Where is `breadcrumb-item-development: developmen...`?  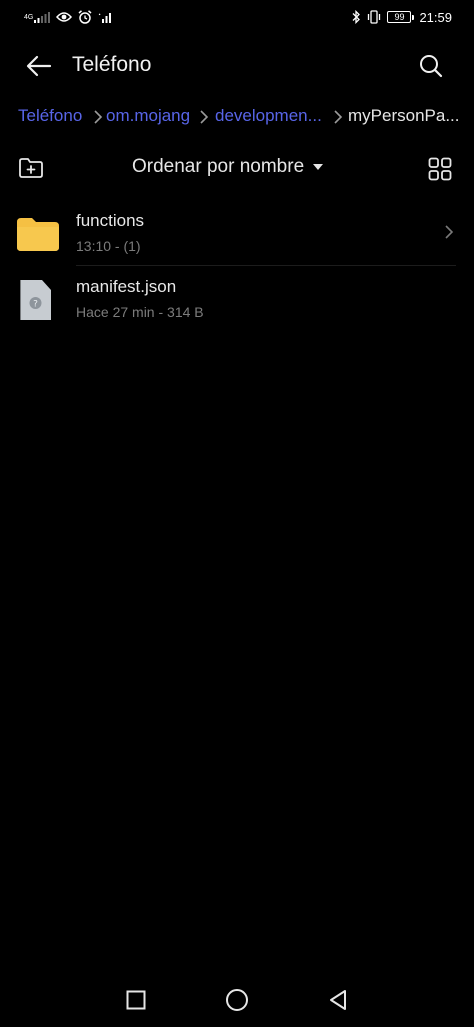 breadcrumb-item-development: developmen... is located at coordinates (268, 116).